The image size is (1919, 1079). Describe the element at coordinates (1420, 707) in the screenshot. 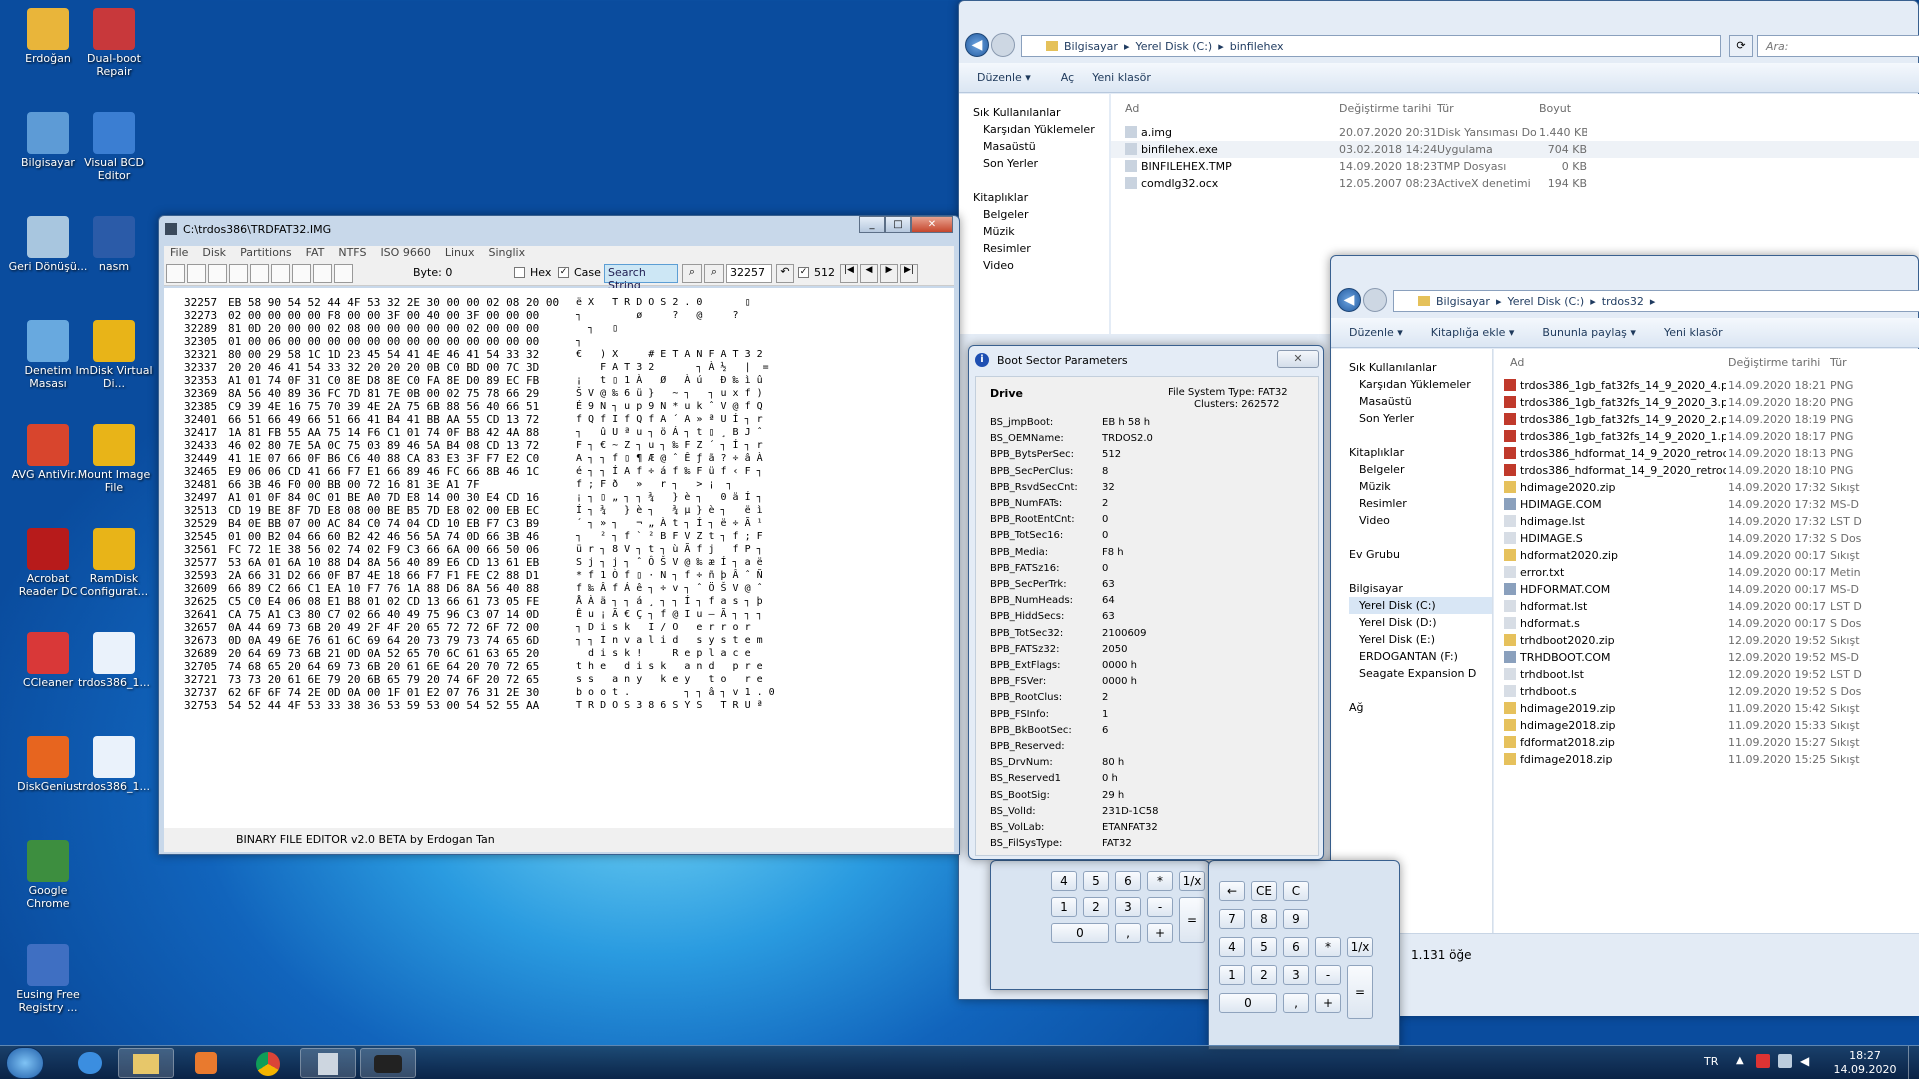

I see `nav-item: Ağ` at that location.